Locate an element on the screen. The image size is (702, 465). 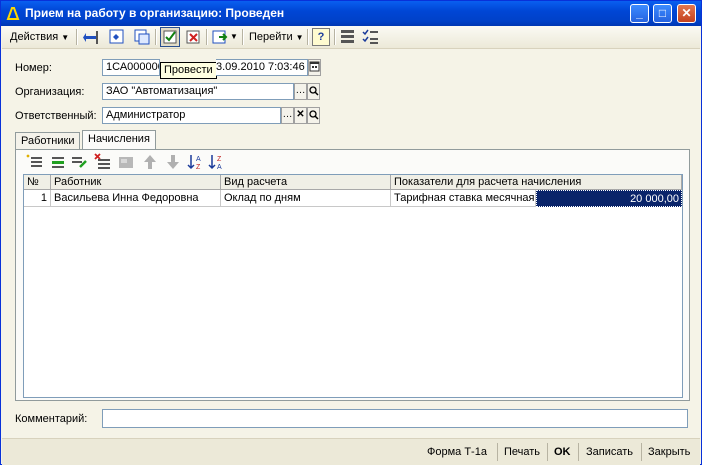
close-button: Закрыть is located at coordinates (669, 452).